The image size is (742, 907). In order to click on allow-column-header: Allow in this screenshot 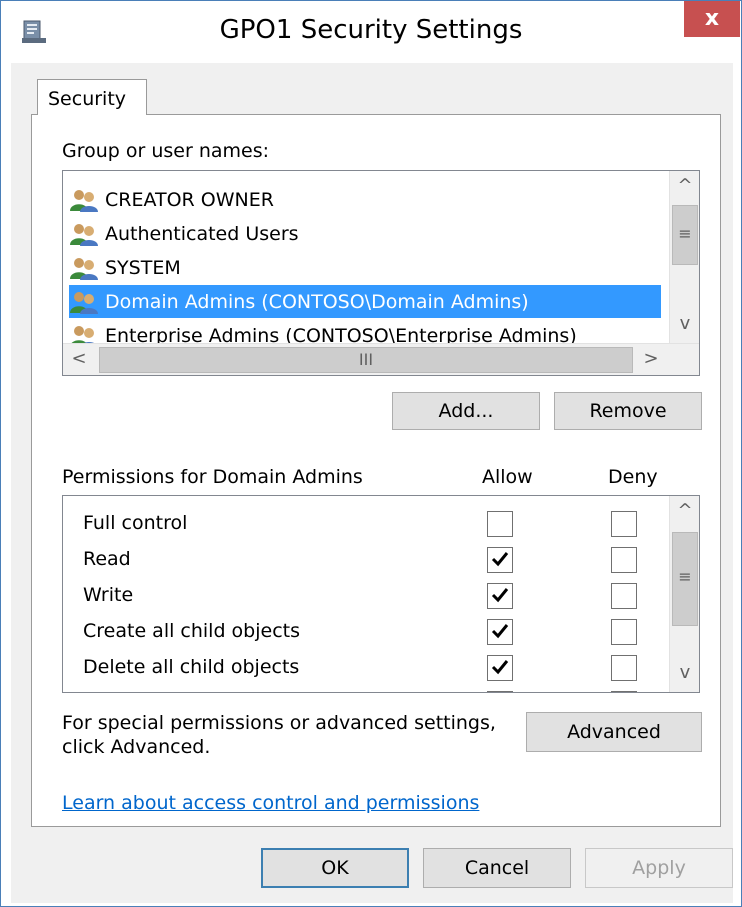, I will do `click(507, 477)`.